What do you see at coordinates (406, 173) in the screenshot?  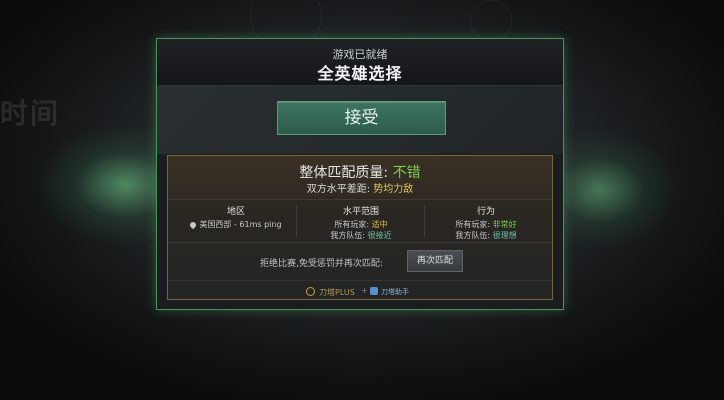 I see `overall-quality-value: 不错` at bounding box center [406, 173].